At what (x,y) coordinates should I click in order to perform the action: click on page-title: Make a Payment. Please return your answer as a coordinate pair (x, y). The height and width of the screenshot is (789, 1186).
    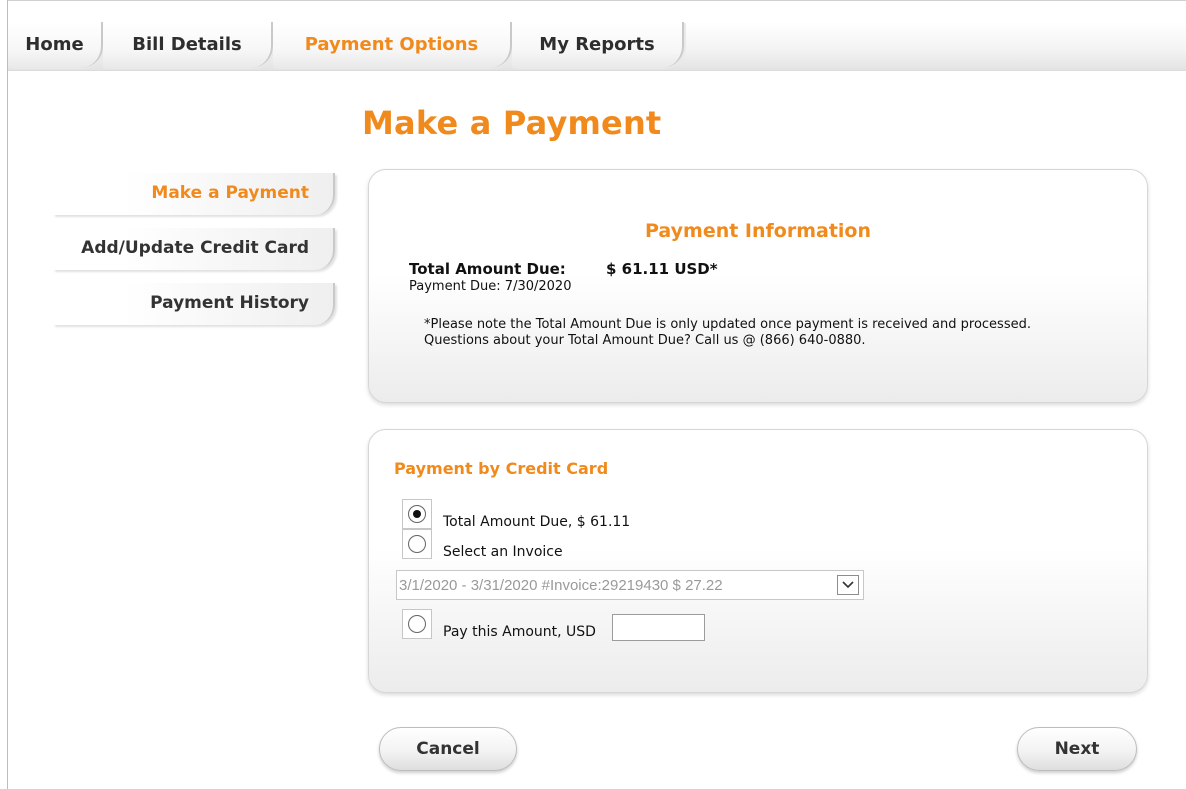
    Looking at the image, I should click on (512, 123).